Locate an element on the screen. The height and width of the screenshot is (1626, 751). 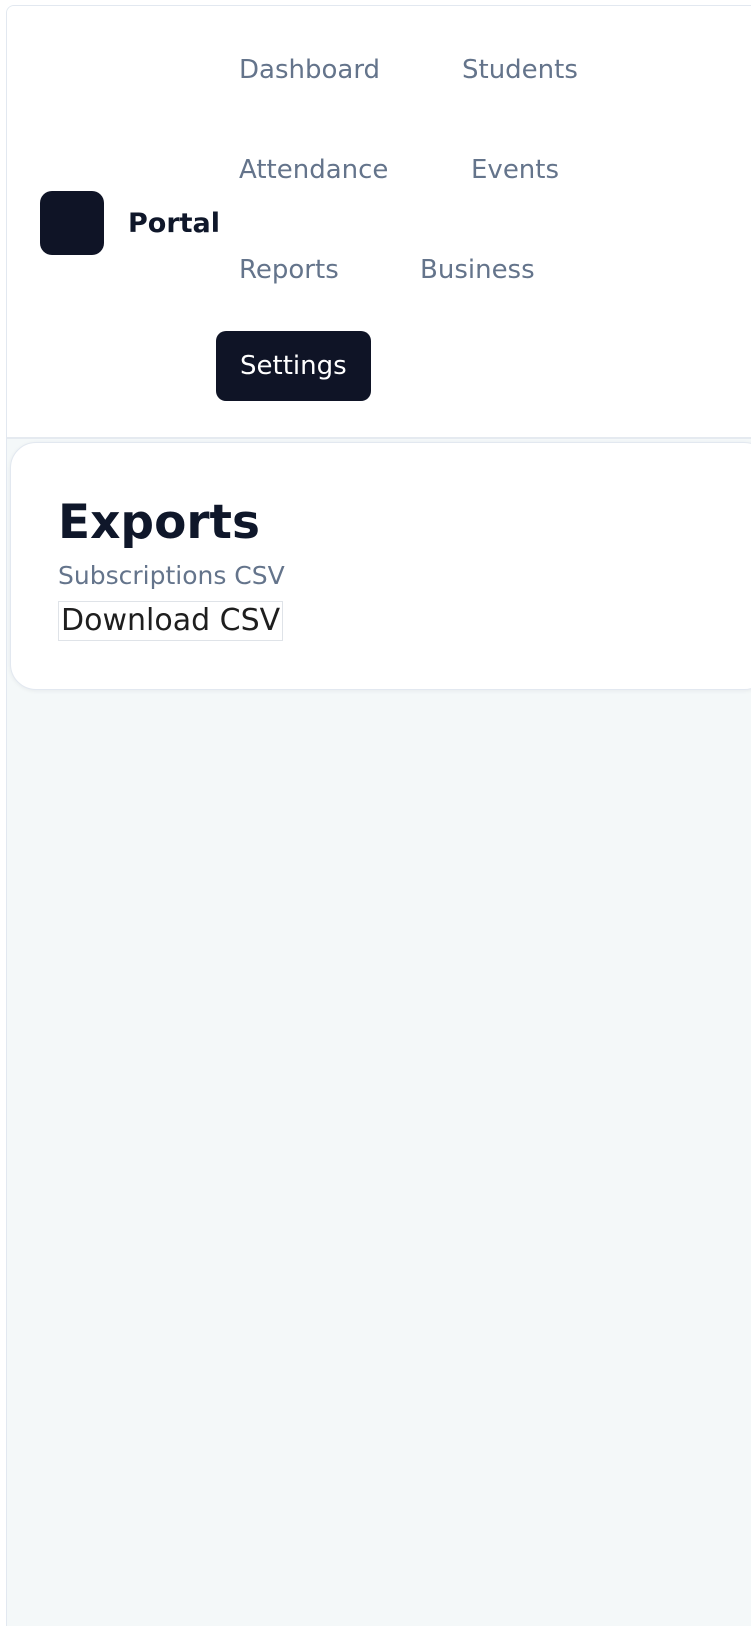
nav-item-settings: Settings is located at coordinates (293, 366).